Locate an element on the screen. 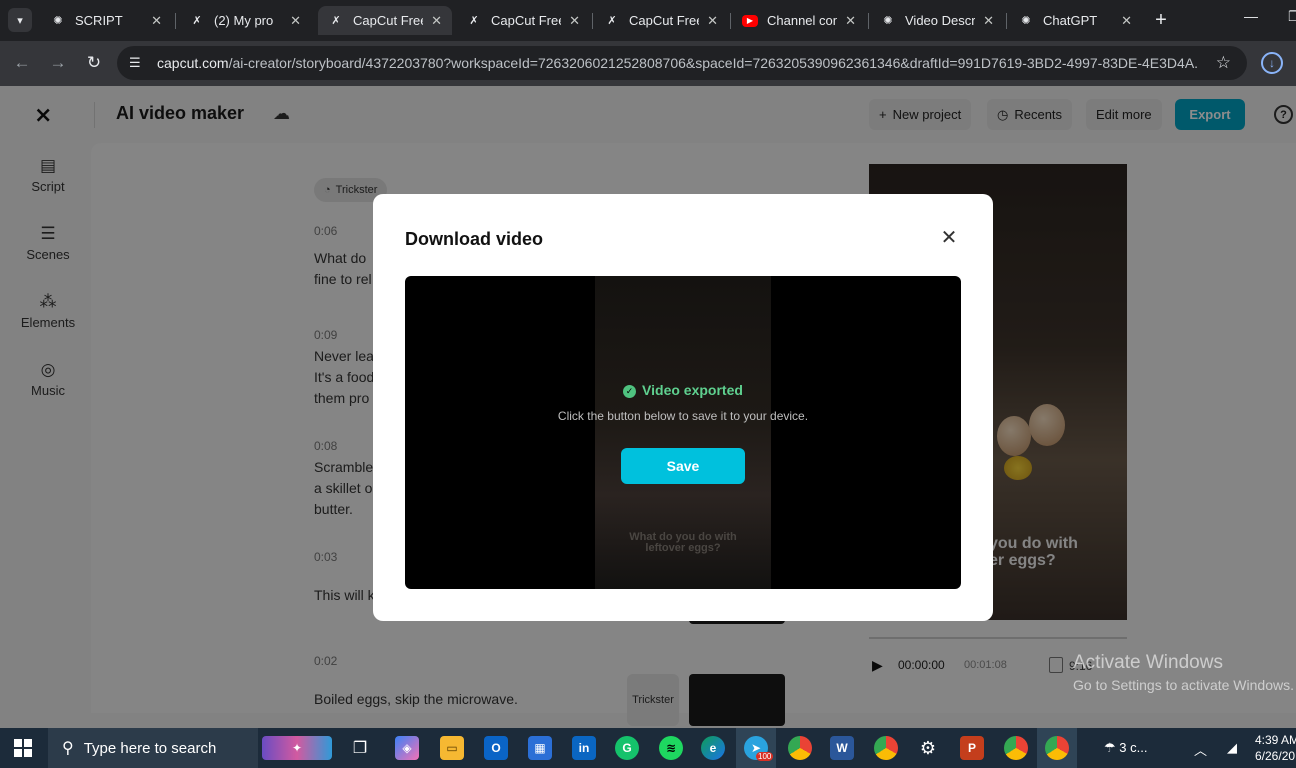 The height and width of the screenshot is (768, 1296). tab-my-projects: ✗ (2) My pro ✕ is located at coordinates (245, 20).